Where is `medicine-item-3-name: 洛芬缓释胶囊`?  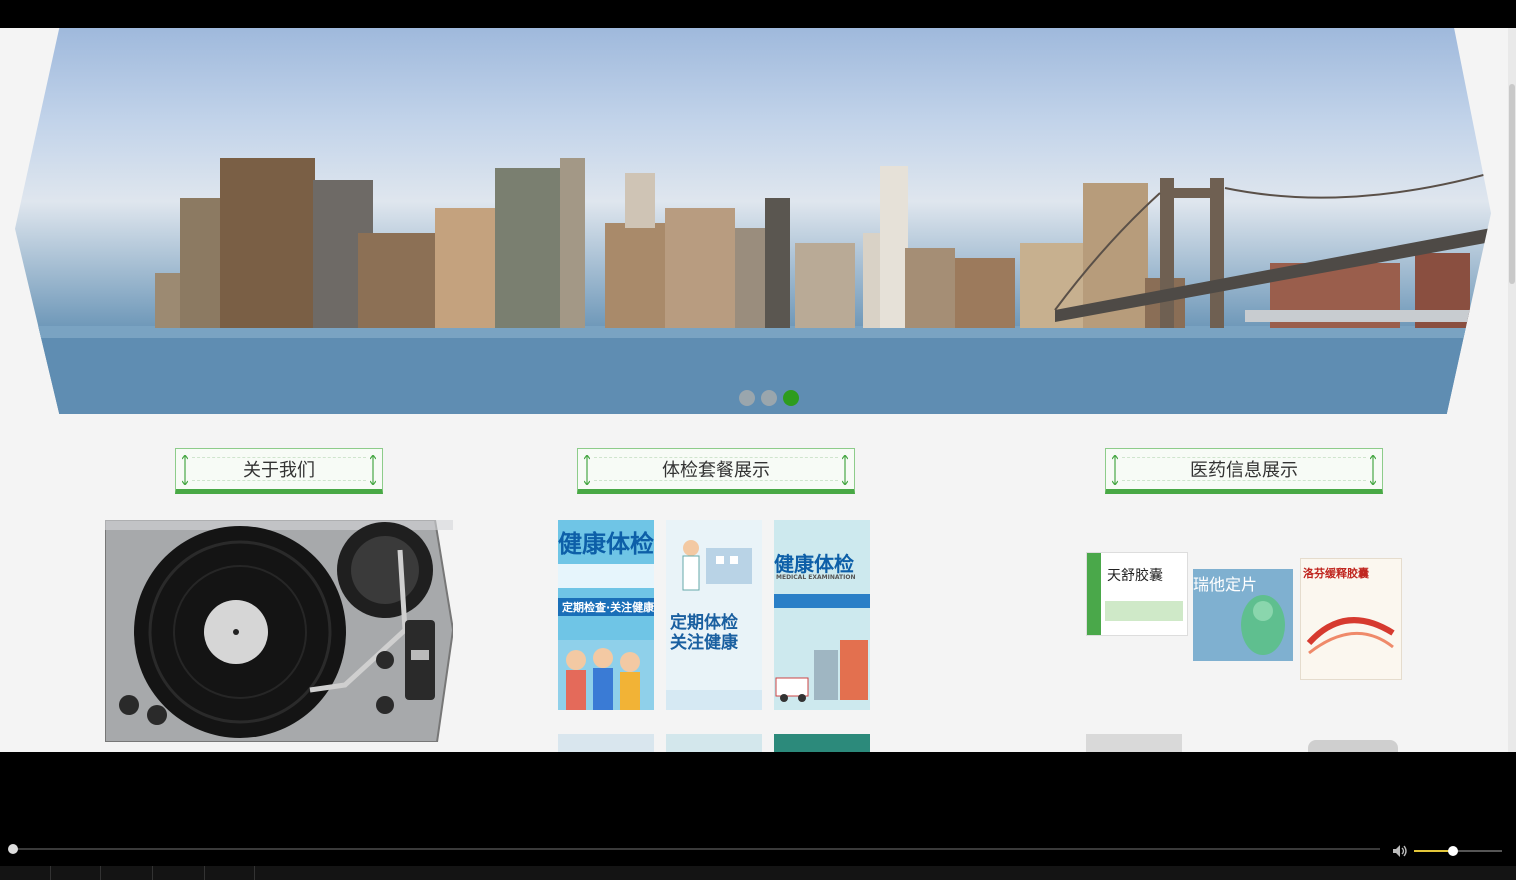
medicine-item-3-name: 洛芬缓释胶囊 is located at coordinates (1336, 573).